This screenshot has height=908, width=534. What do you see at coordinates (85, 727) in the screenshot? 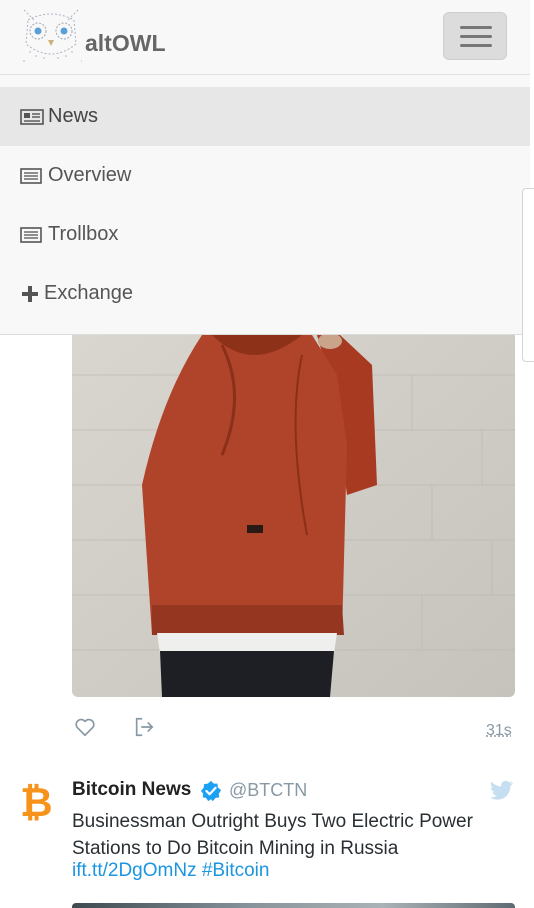
I see `heart-icon` at bounding box center [85, 727].